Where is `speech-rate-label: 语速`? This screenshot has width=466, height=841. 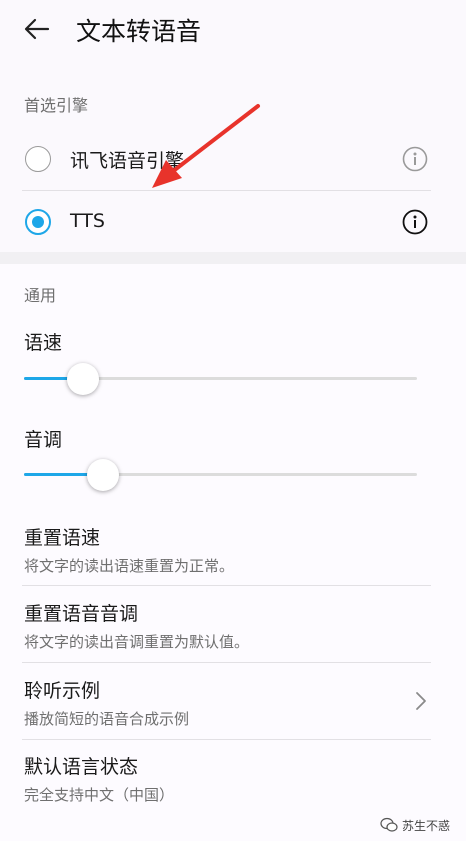 speech-rate-label: 语速 is located at coordinates (43, 343).